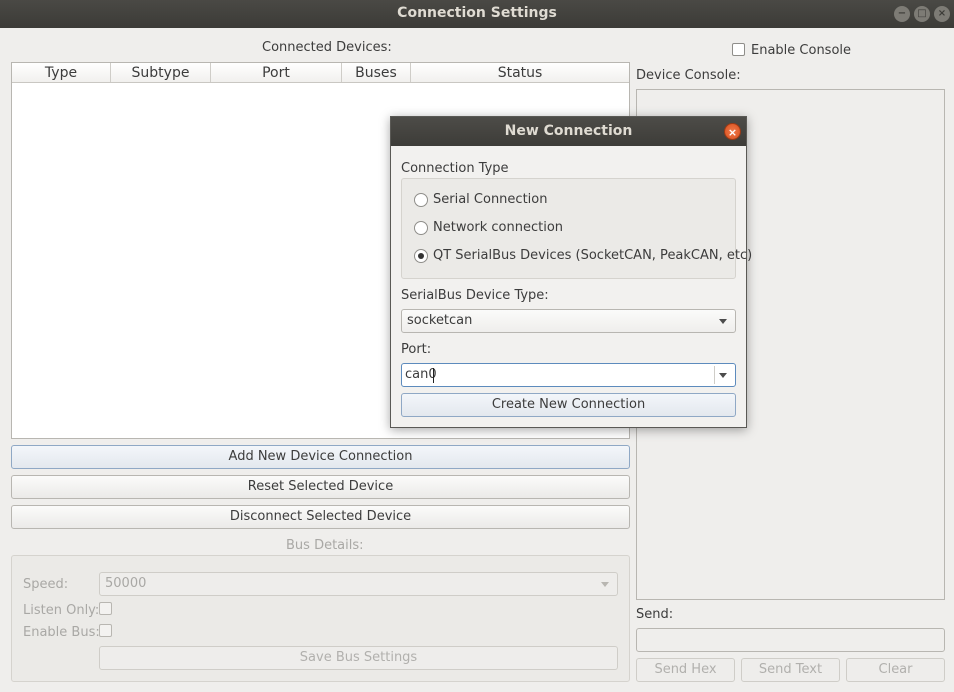 The width and height of the screenshot is (954, 692). What do you see at coordinates (421, 374) in the screenshot?
I see `port-input: can0` at bounding box center [421, 374].